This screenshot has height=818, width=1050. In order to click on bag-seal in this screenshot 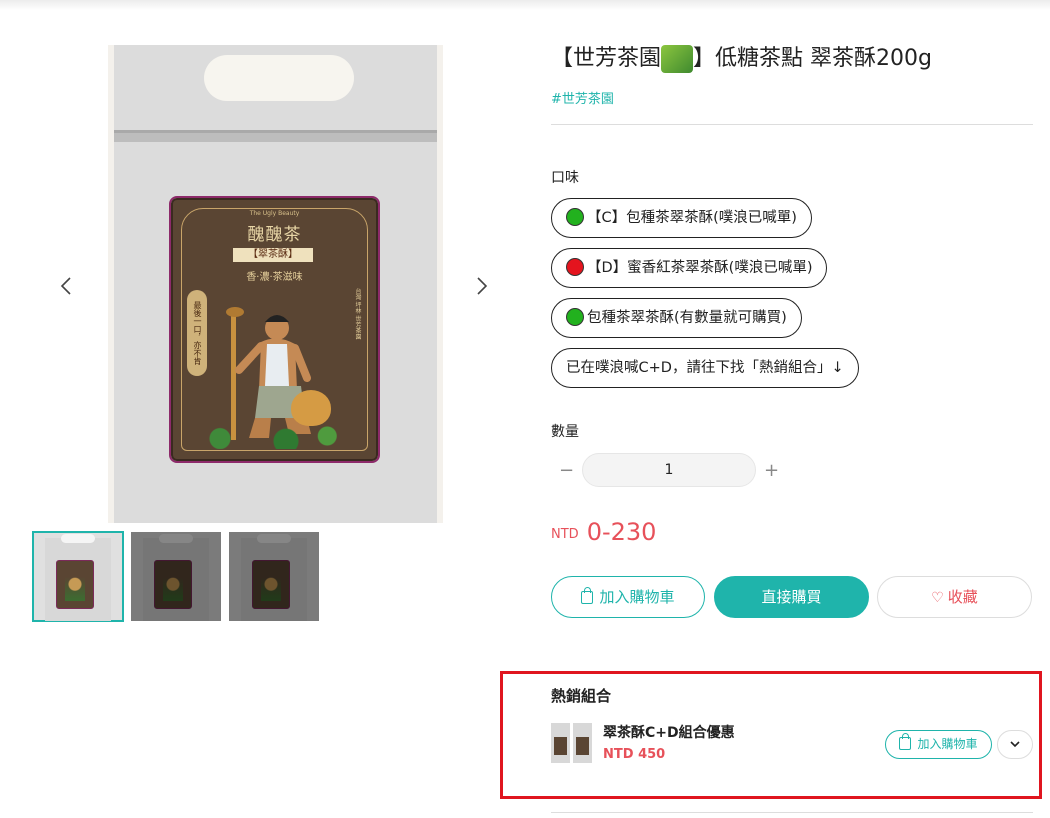, I will do `click(275, 136)`.